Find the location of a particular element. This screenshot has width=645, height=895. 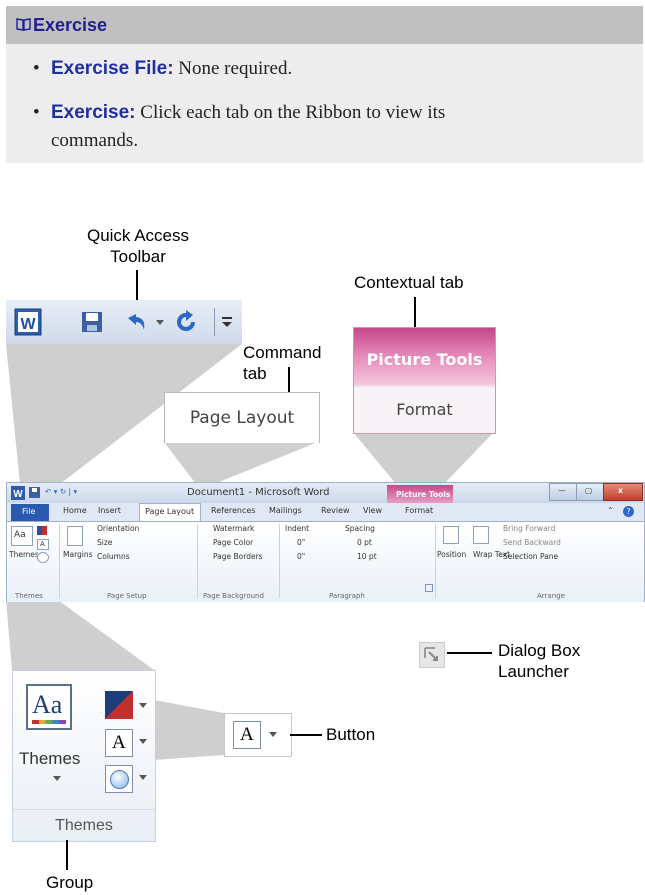

margins-button: Margins is located at coordinates (78, 554).